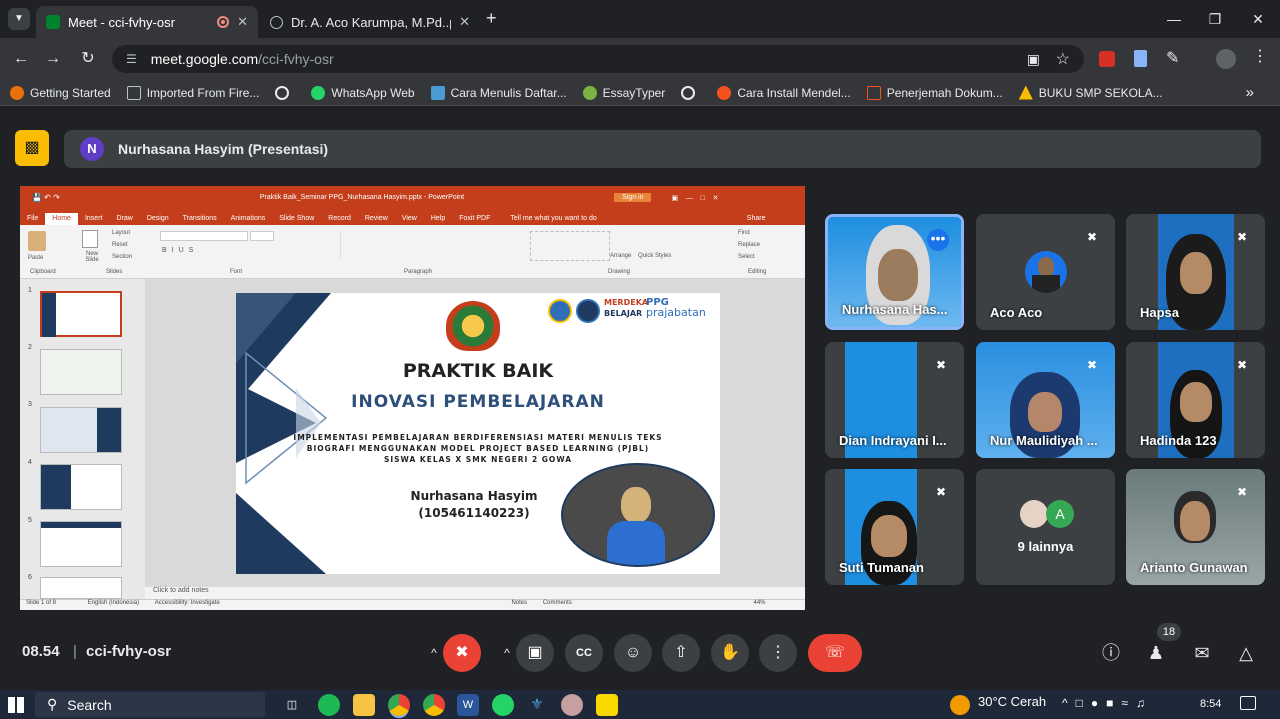  Describe the element at coordinates (1260, 56) in the screenshot. I see `browser-menu-icon: ⋮` at that location.